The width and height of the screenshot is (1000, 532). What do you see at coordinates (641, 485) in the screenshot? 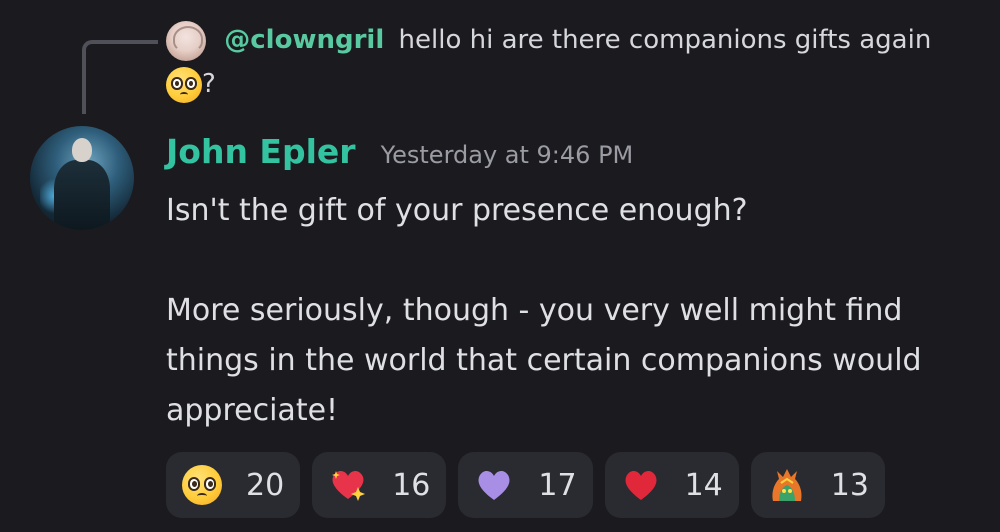
I see `red-heart-icon` at bounding box center [641, 485].